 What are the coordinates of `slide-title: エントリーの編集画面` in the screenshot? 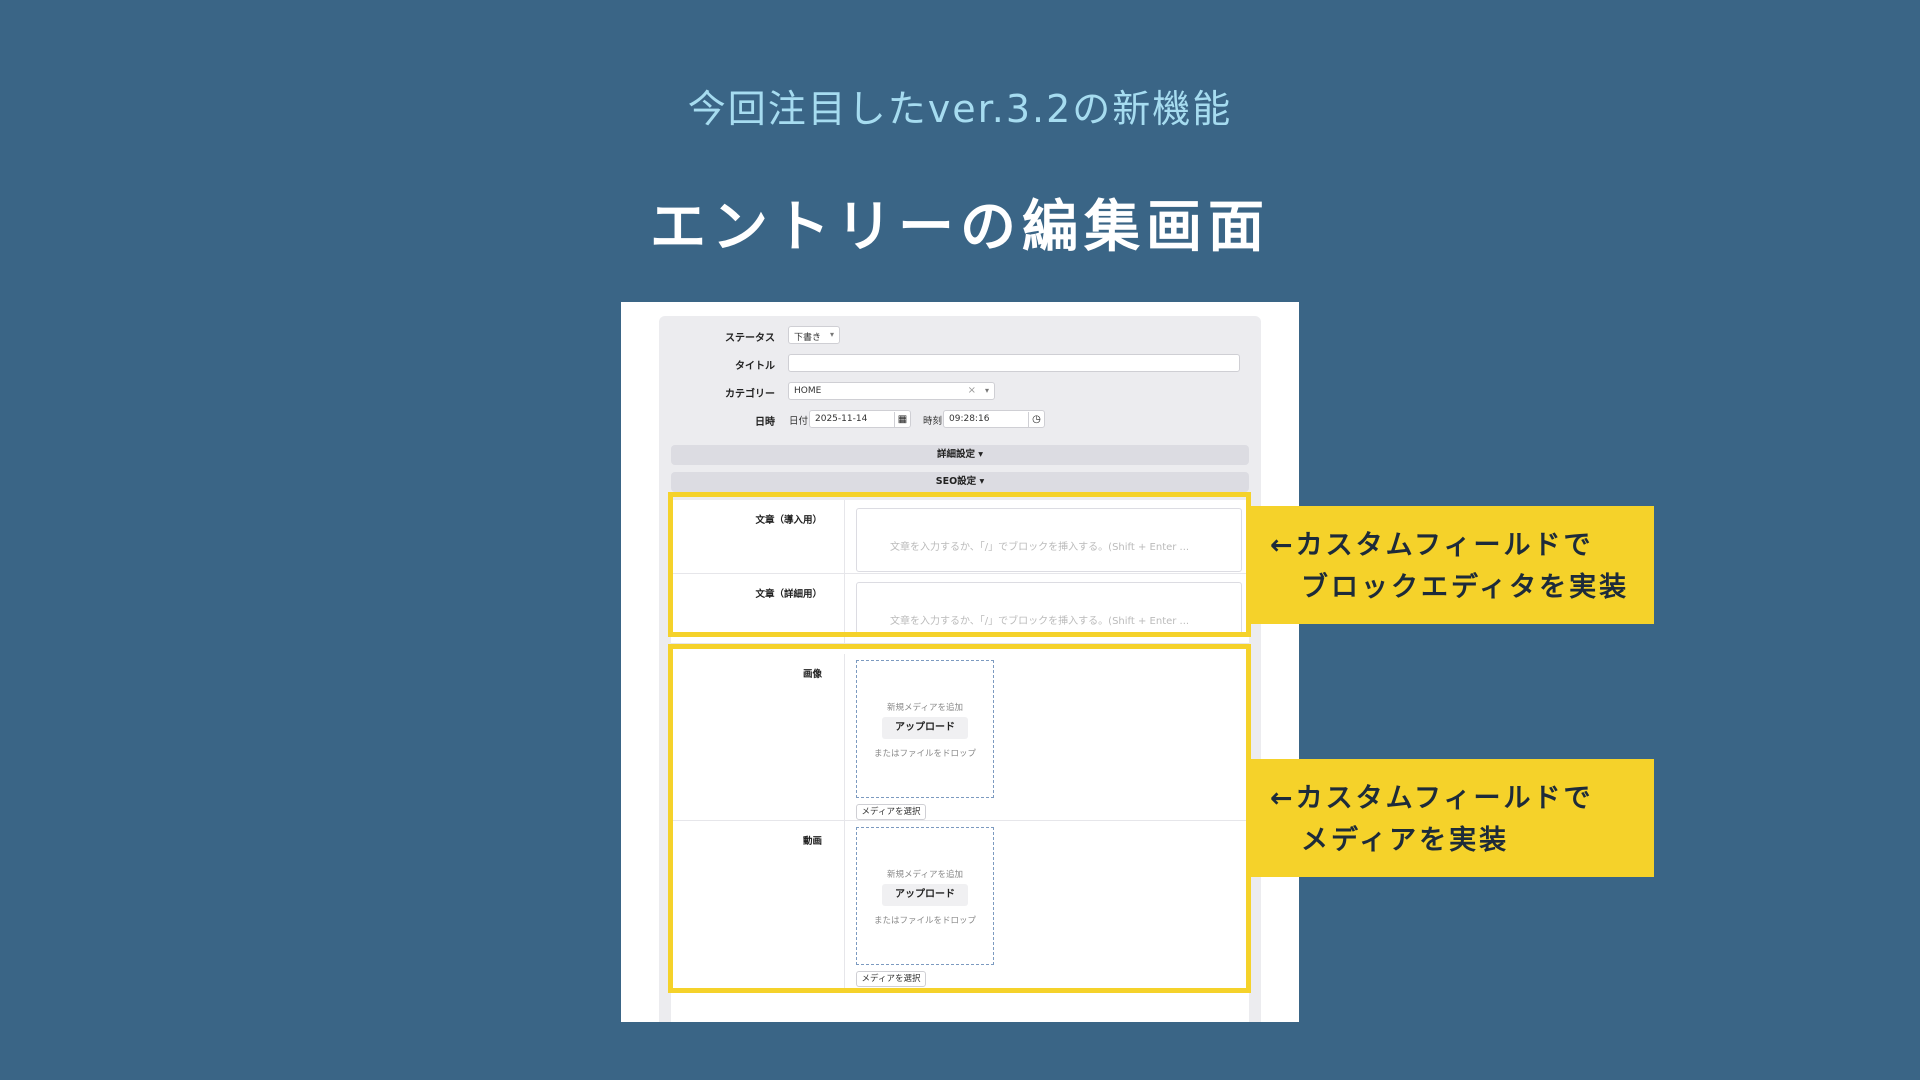 It's located at (960, 227).